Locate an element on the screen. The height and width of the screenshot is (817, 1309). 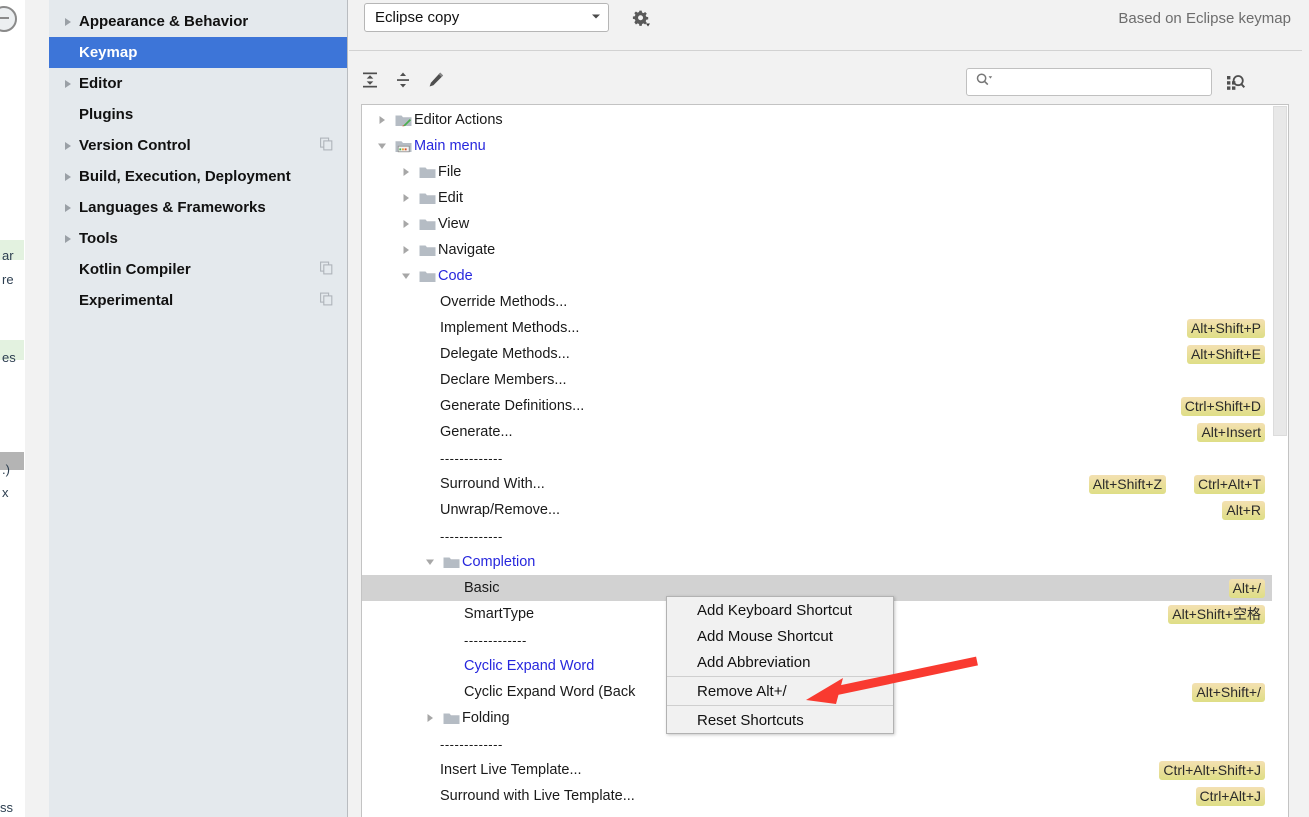
tree-row: Surround with Live Template... Ctrl+Alt+J is located at coordinates (817, 796).